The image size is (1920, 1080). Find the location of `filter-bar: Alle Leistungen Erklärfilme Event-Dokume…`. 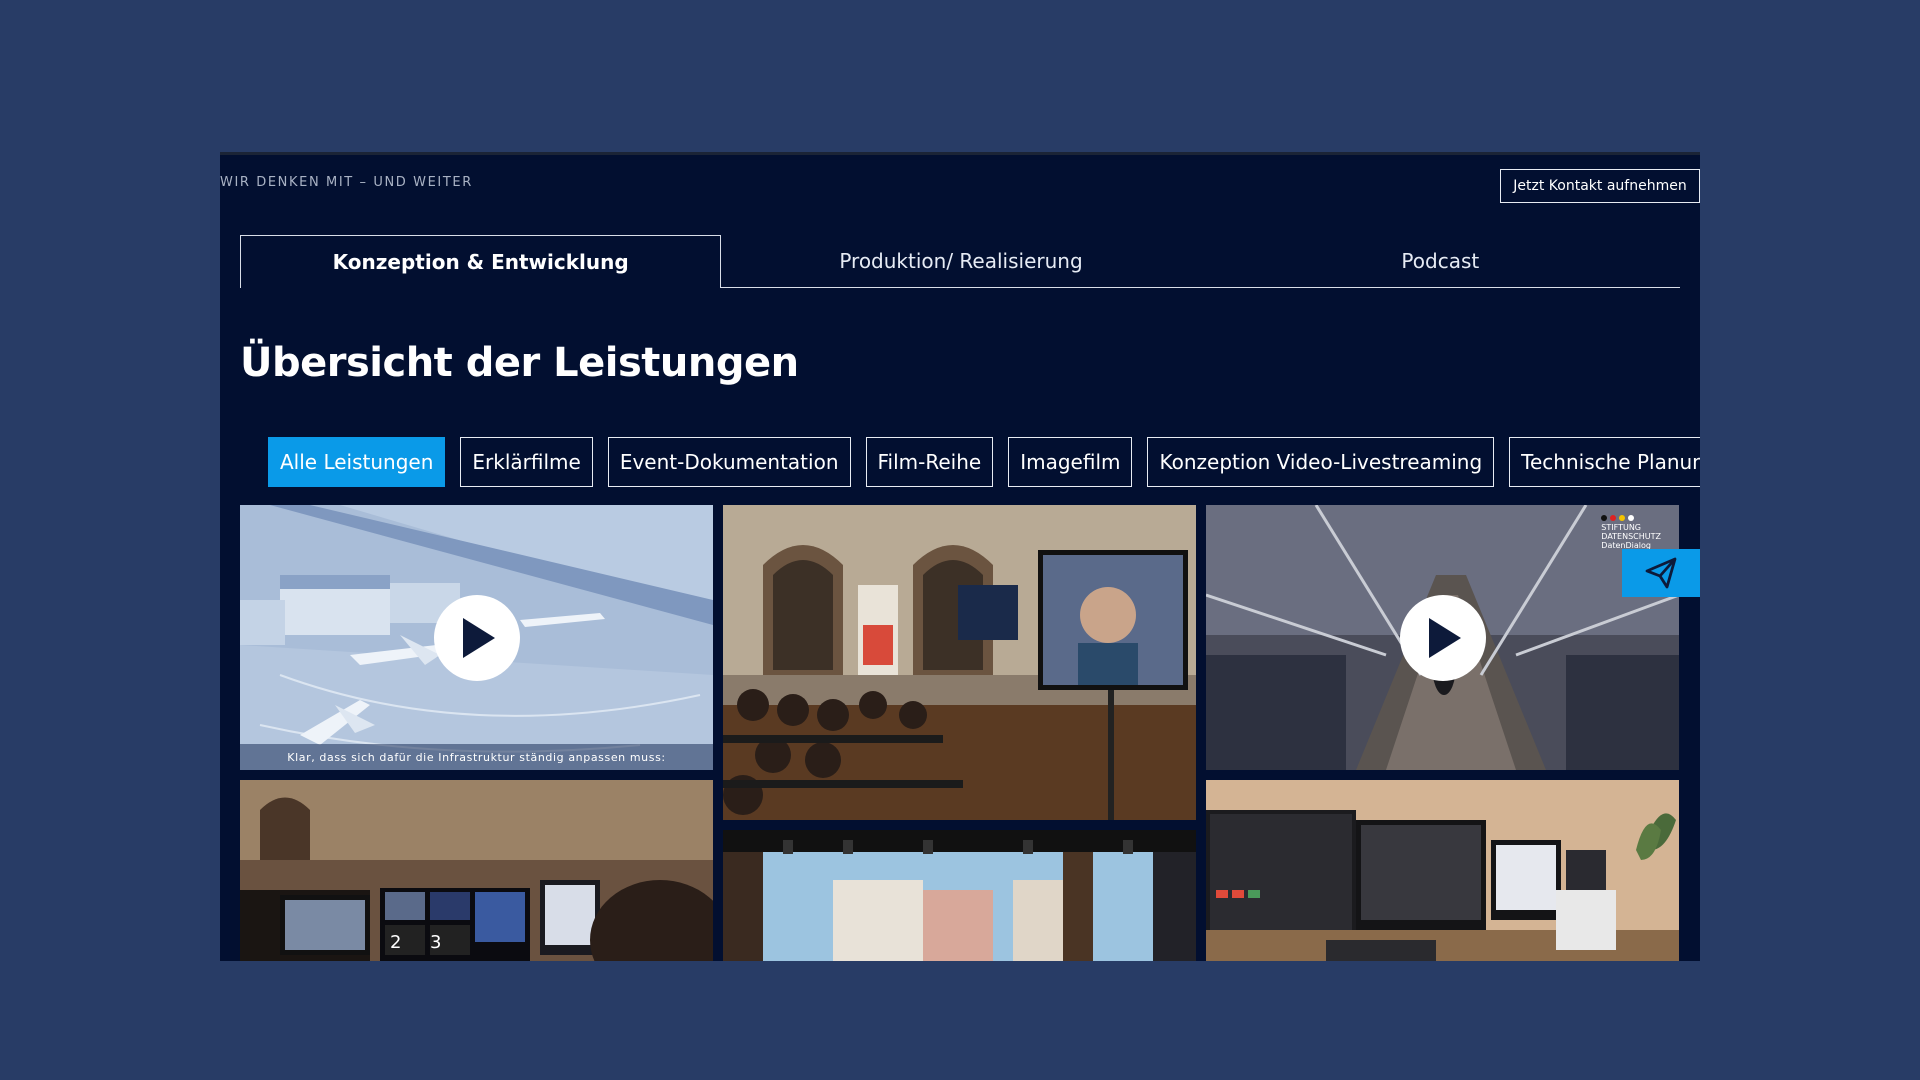

filter-bar: Alle Leistungen Erklärfilme Event-Dokume… is located at coordinates (984, 462).